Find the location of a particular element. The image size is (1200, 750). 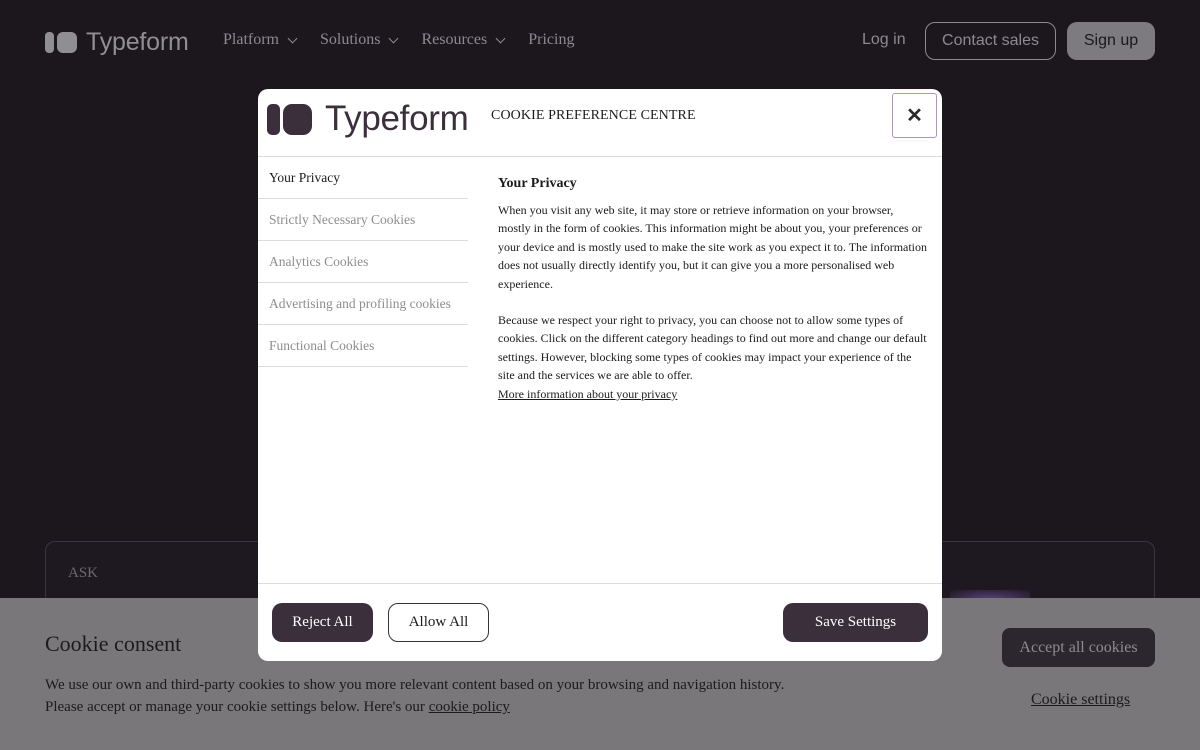

tab-advertising: Advertising and profiling cookies is located at coordinates (363, 304).